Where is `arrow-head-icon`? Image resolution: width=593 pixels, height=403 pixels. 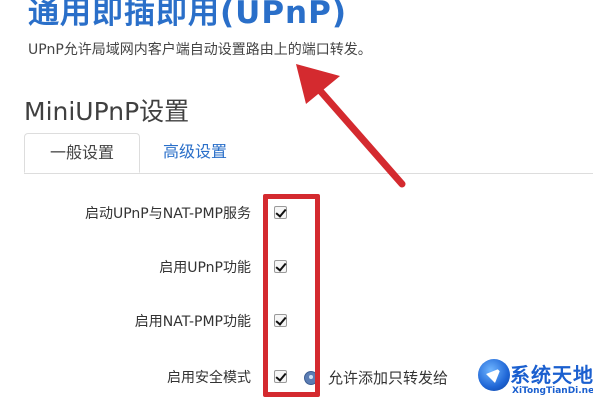
arrow-head-icon is located at coordinates (318, 84).